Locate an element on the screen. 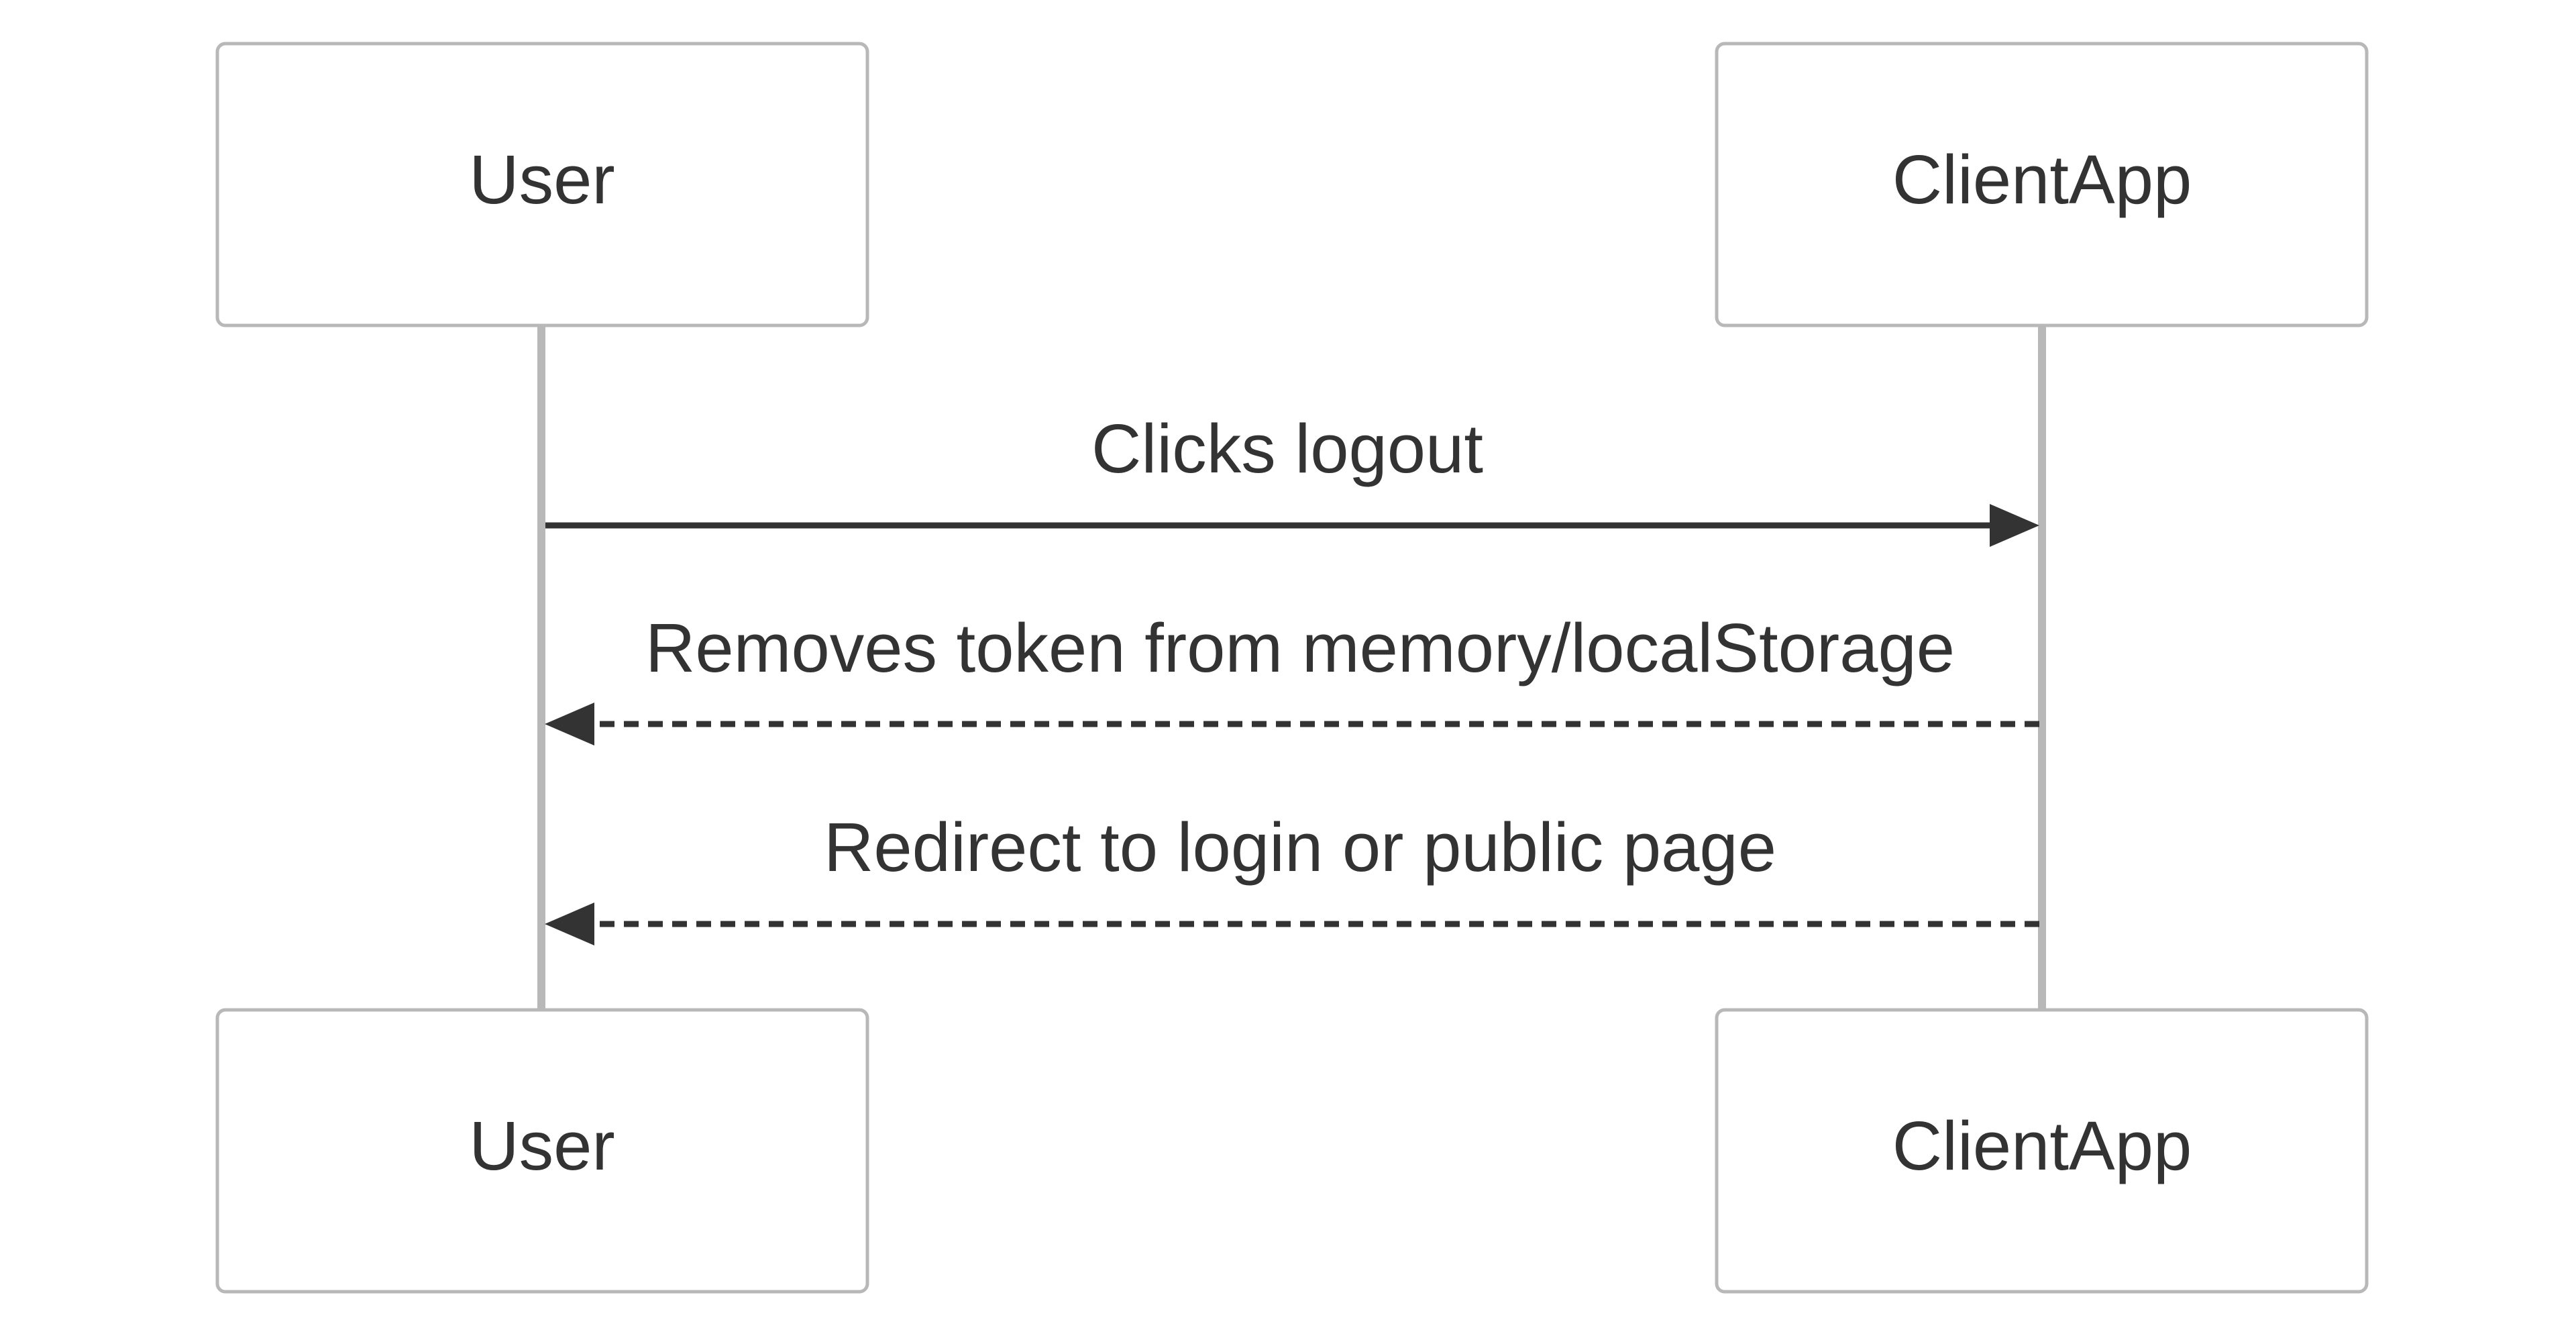  message-label-1: Clicks logout is located at coordinates (1287, 448).